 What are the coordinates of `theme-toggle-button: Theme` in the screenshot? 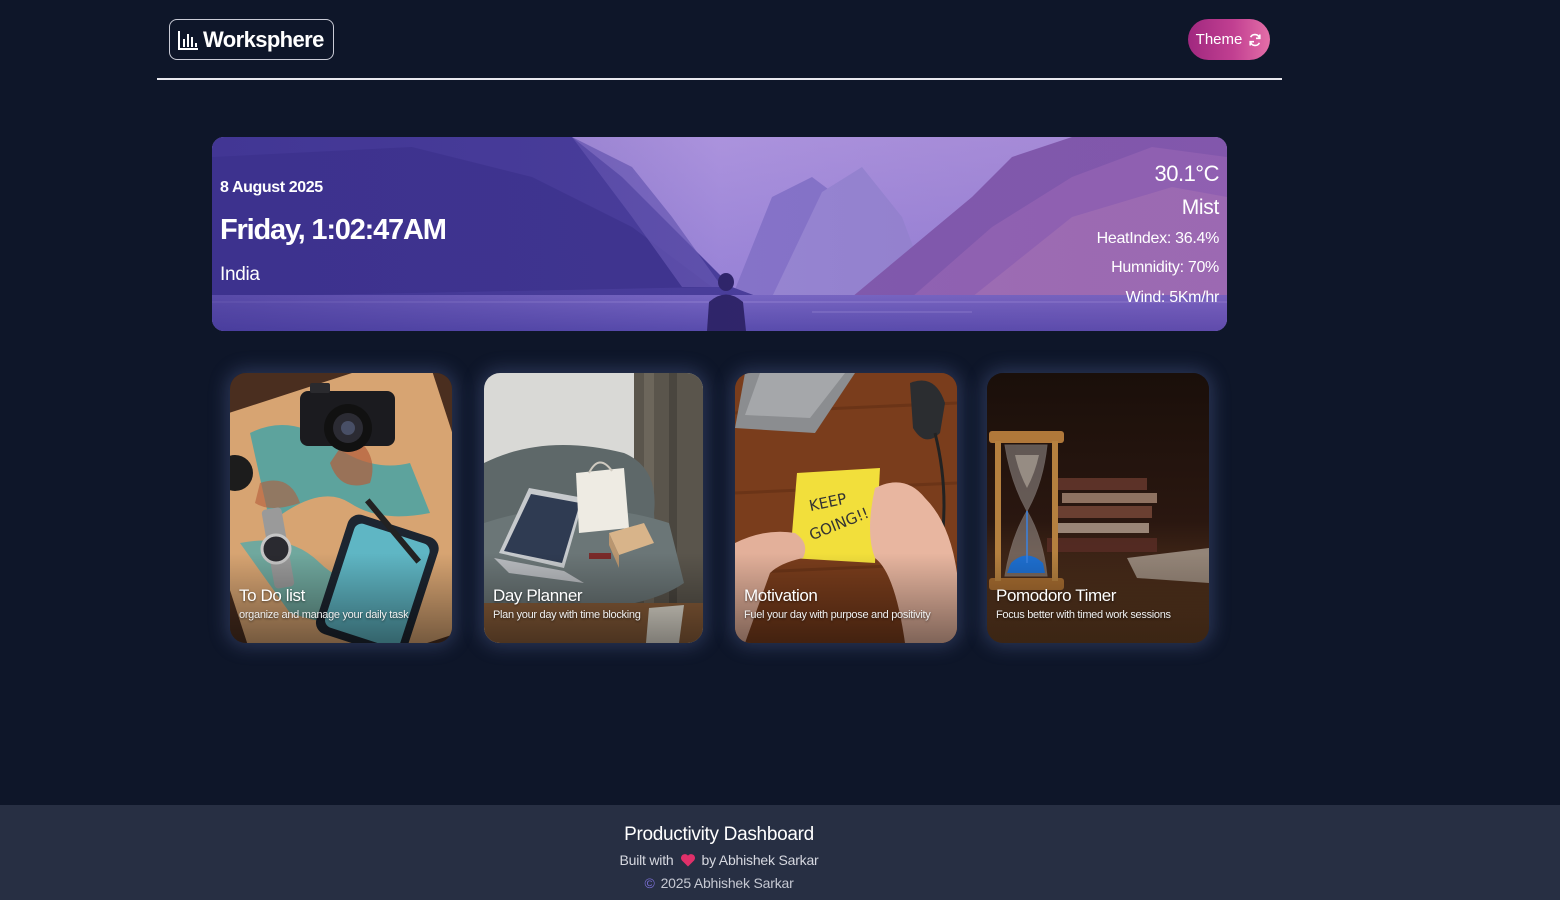 It's located at (1229, 39).